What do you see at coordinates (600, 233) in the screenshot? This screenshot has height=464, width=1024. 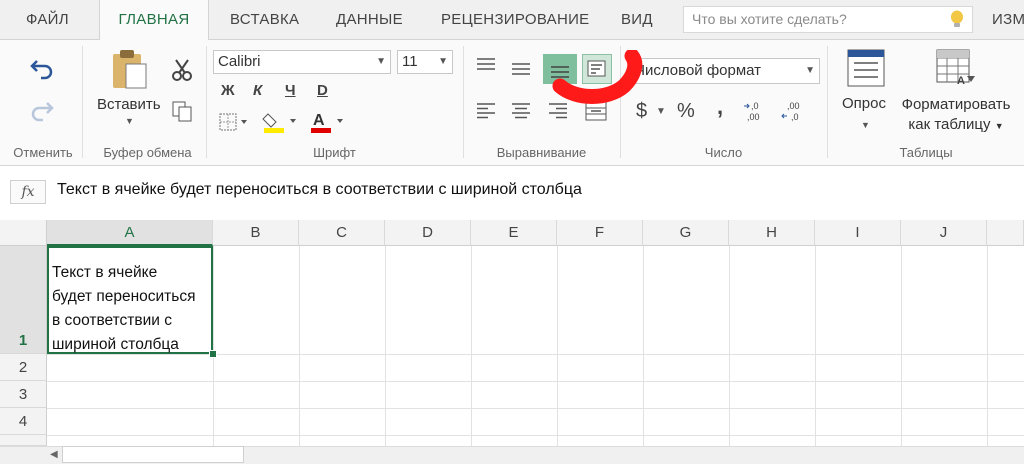 I see `column-header-f: F` at bounding box center [600, 233].